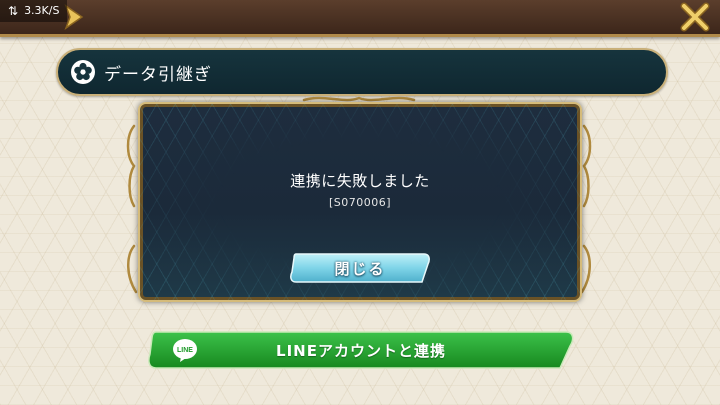  I want to click on close-dialog-label: 閉じる, so click(360, 269).